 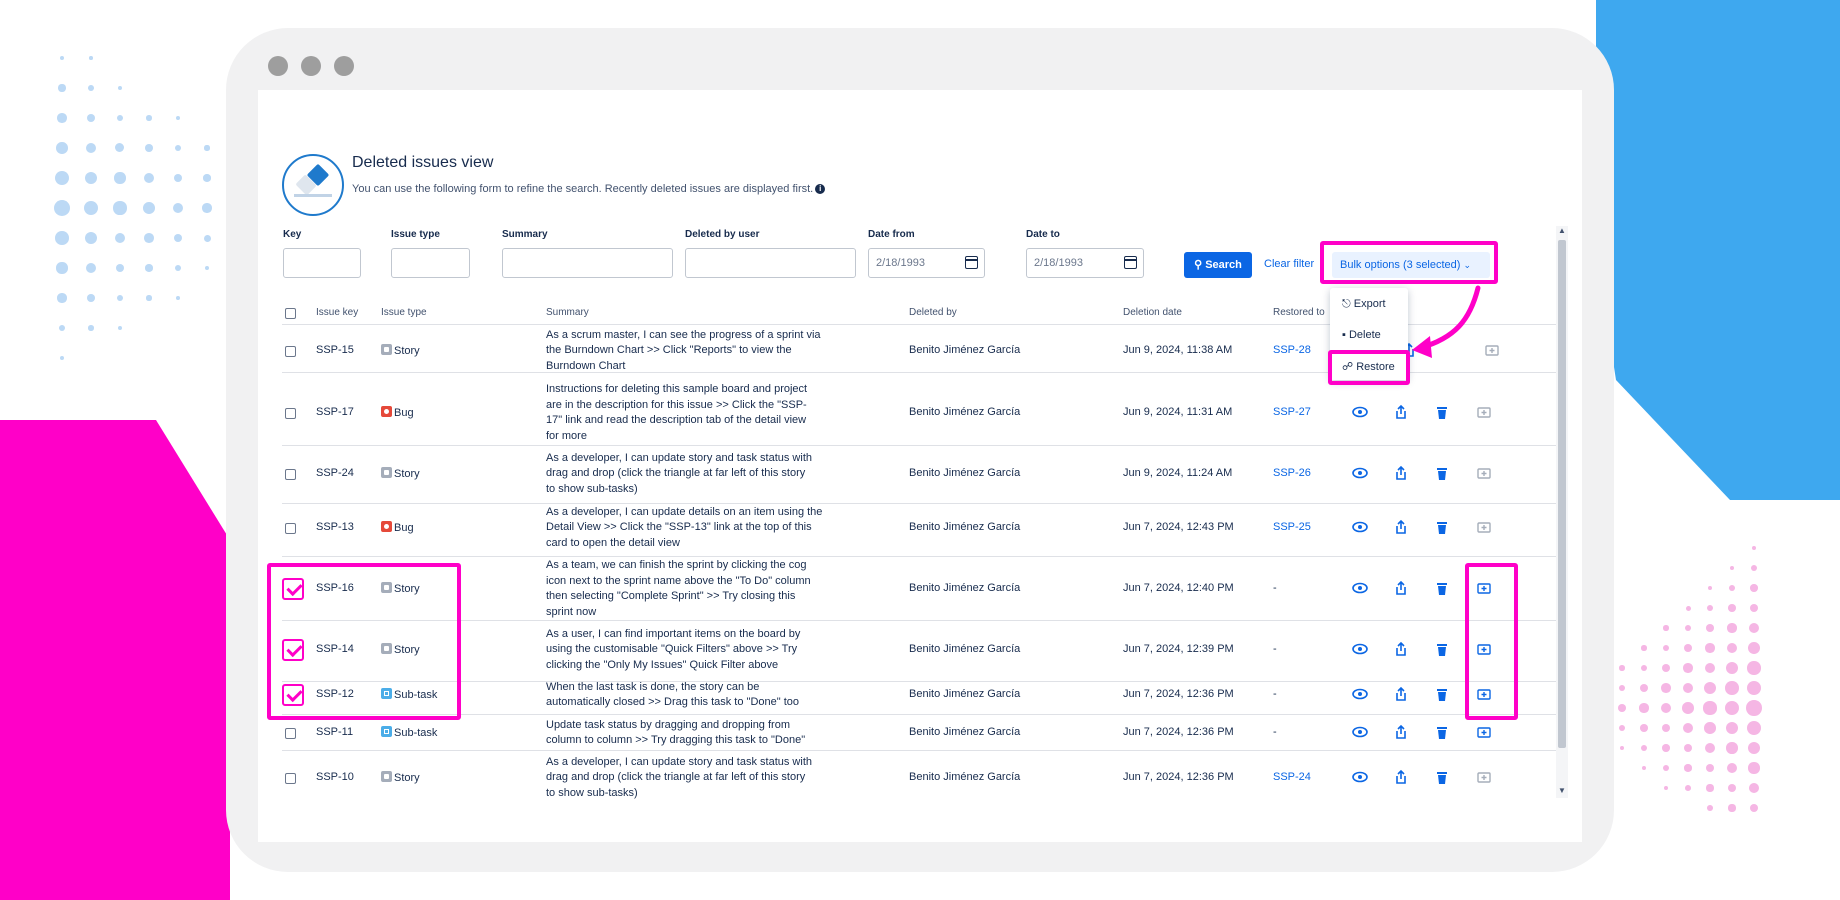 I want to click on menu-item-delete: ▪ Delete, so click(x=1361, y=335).